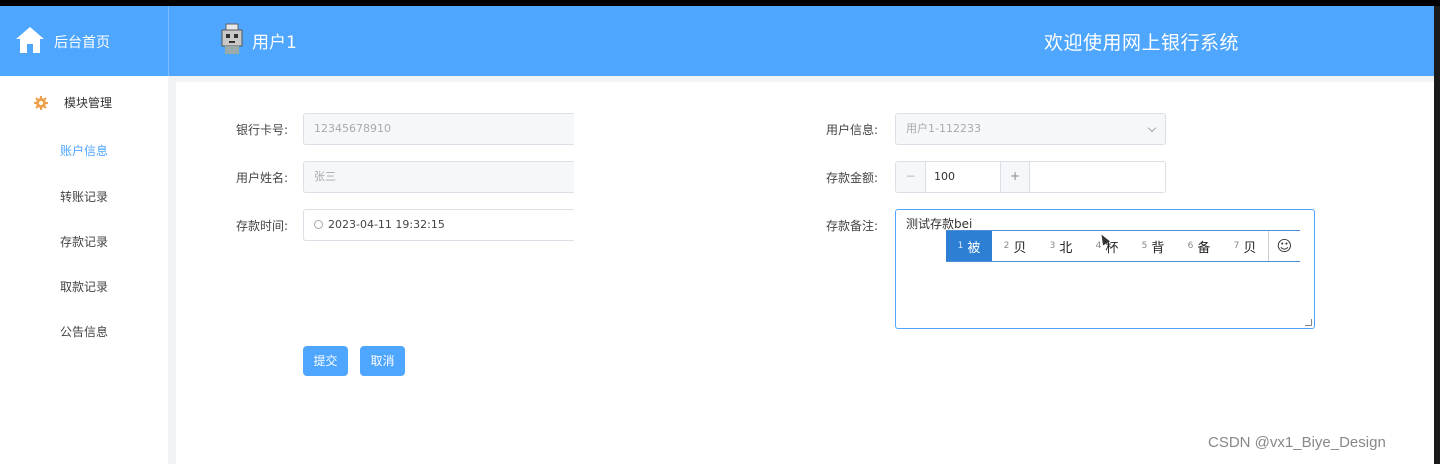 The width and height of the screenshot is (1440, 464). I want to click on decrement-button: −, so click(911, 177).